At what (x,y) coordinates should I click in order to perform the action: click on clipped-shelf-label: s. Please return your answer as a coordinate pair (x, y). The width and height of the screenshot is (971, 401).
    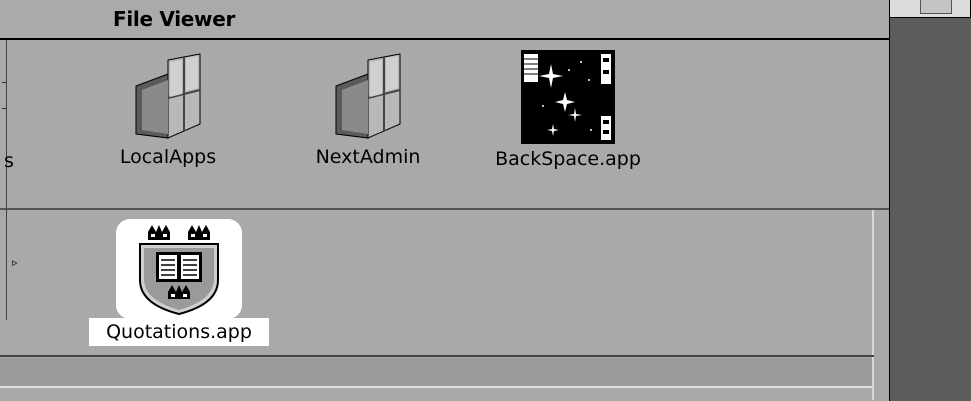
    Looking at the image, I should click on (9, 161).